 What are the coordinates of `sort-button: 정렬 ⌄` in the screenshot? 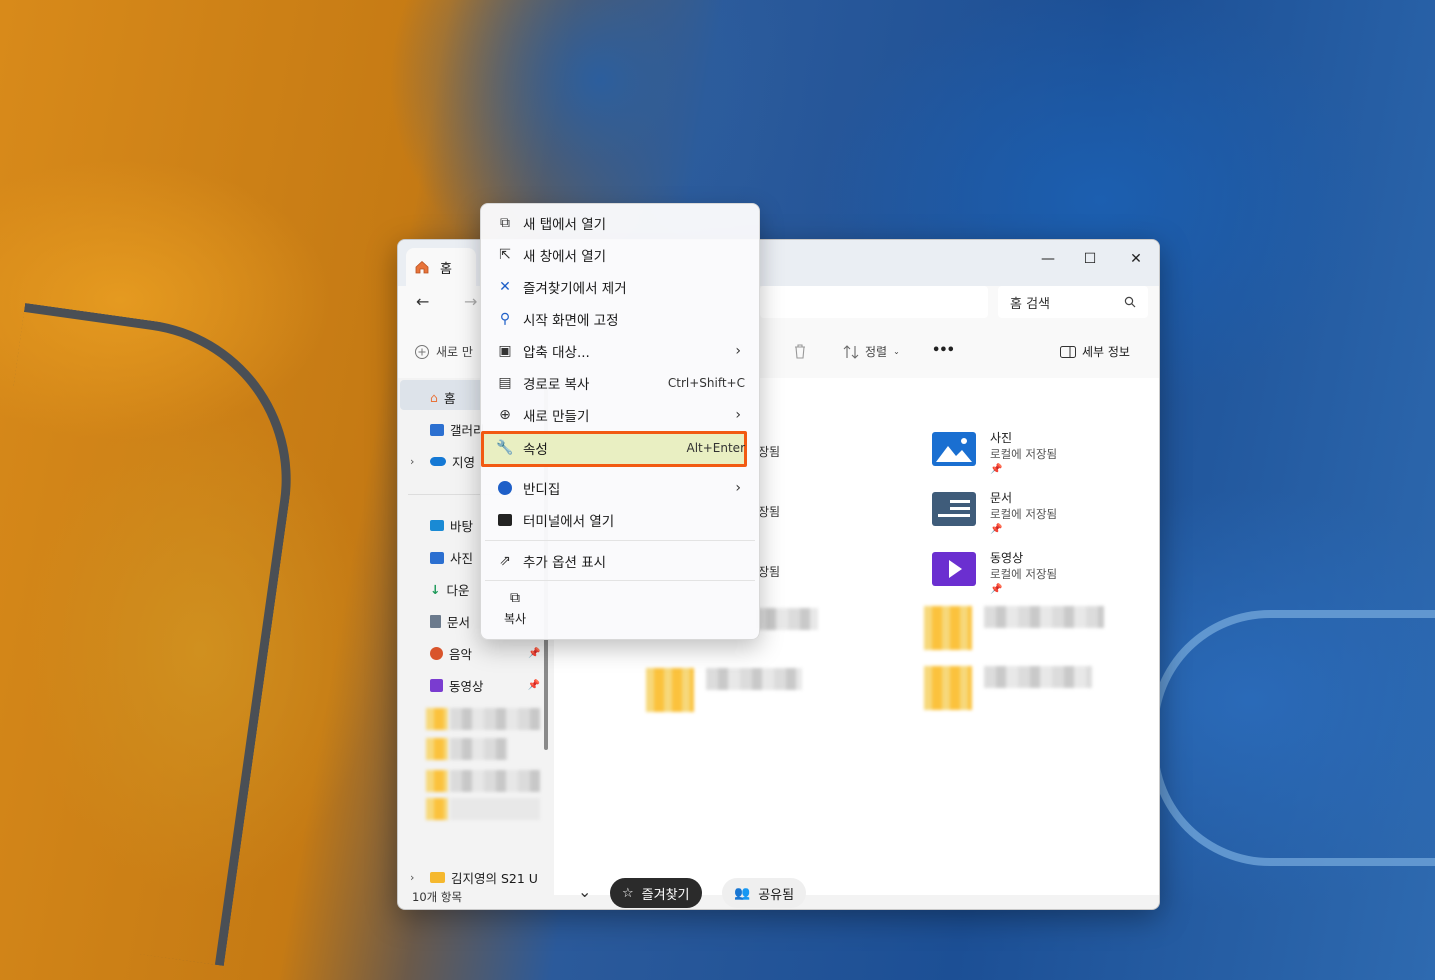 It's located at (871, 351).